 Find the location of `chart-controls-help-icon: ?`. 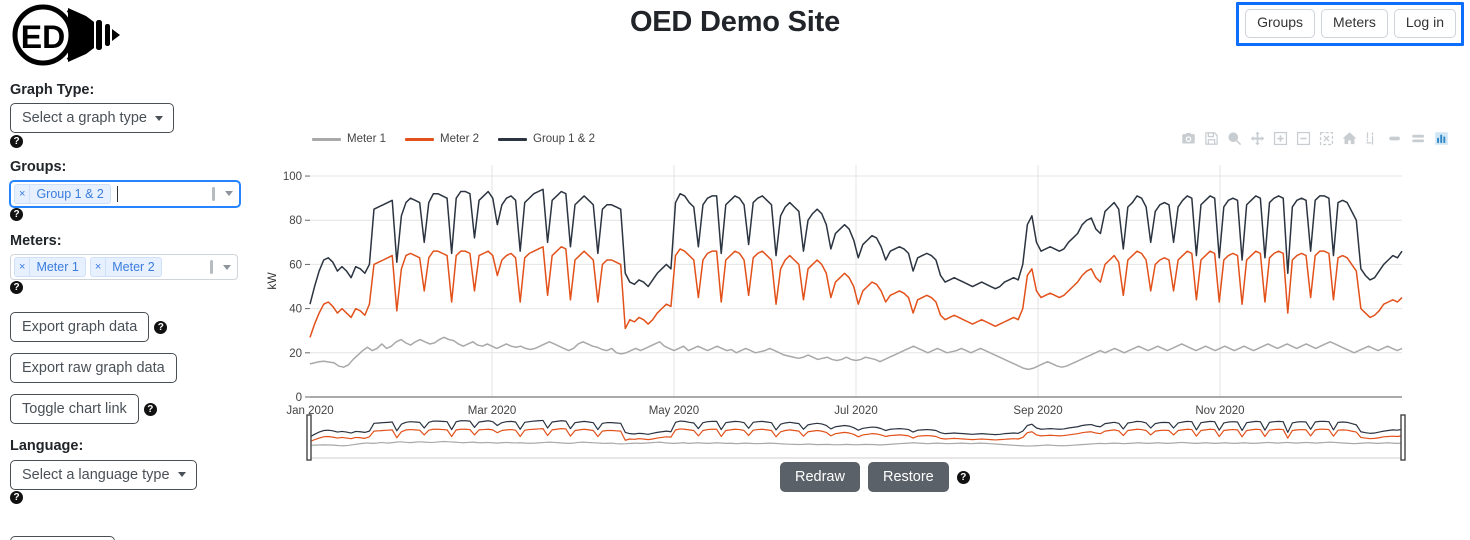

chart-controls-help-icon: ? is located at coordinates (963, 477).